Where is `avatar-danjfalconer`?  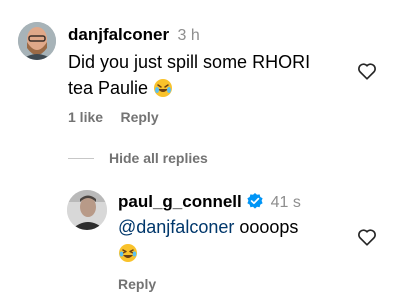 avatar-danjfalconer is located at coordinates (37, 41).